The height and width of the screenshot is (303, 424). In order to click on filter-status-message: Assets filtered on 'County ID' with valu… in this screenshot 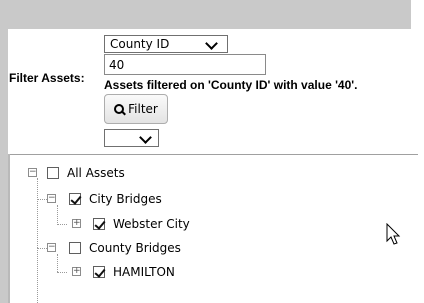, I will do `click(231, 85)`.